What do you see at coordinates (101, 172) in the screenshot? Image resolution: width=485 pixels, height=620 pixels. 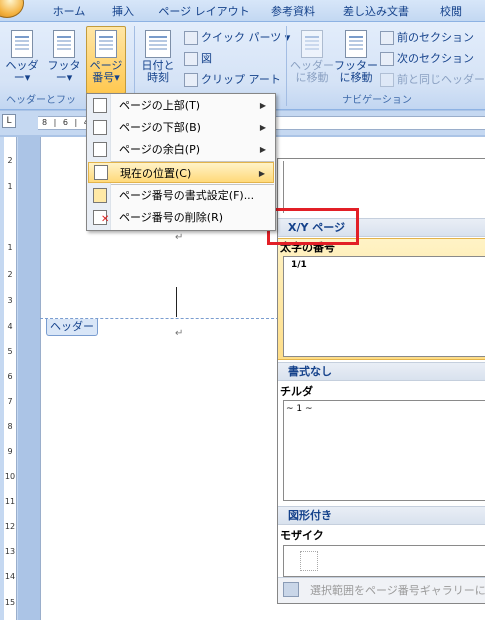 I see `current-position-icon` at bounding box center [101, 172].